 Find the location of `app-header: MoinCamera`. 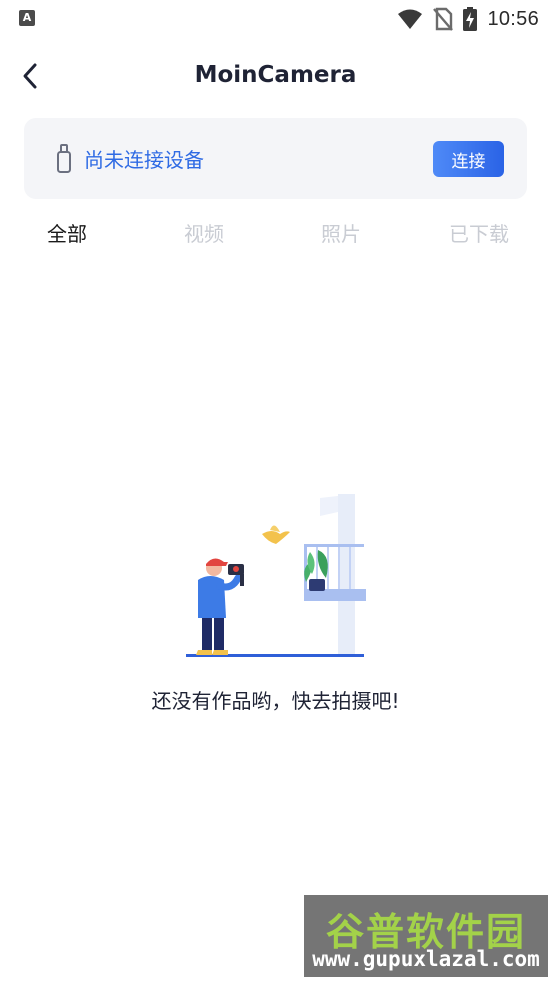

app-header: MoinCamera is located at coordinates (275, 77).